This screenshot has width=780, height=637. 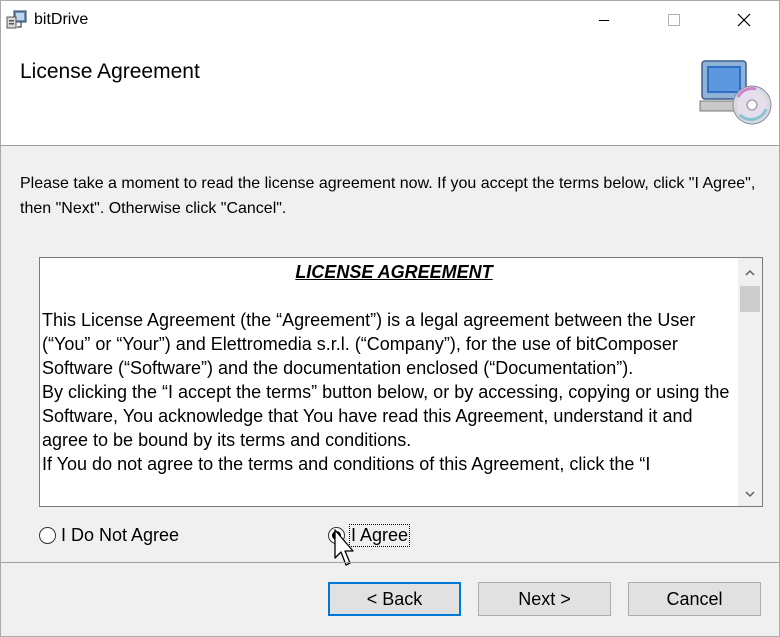 I want to click on title-bar: bitDrive, so click(x=390, y=20).